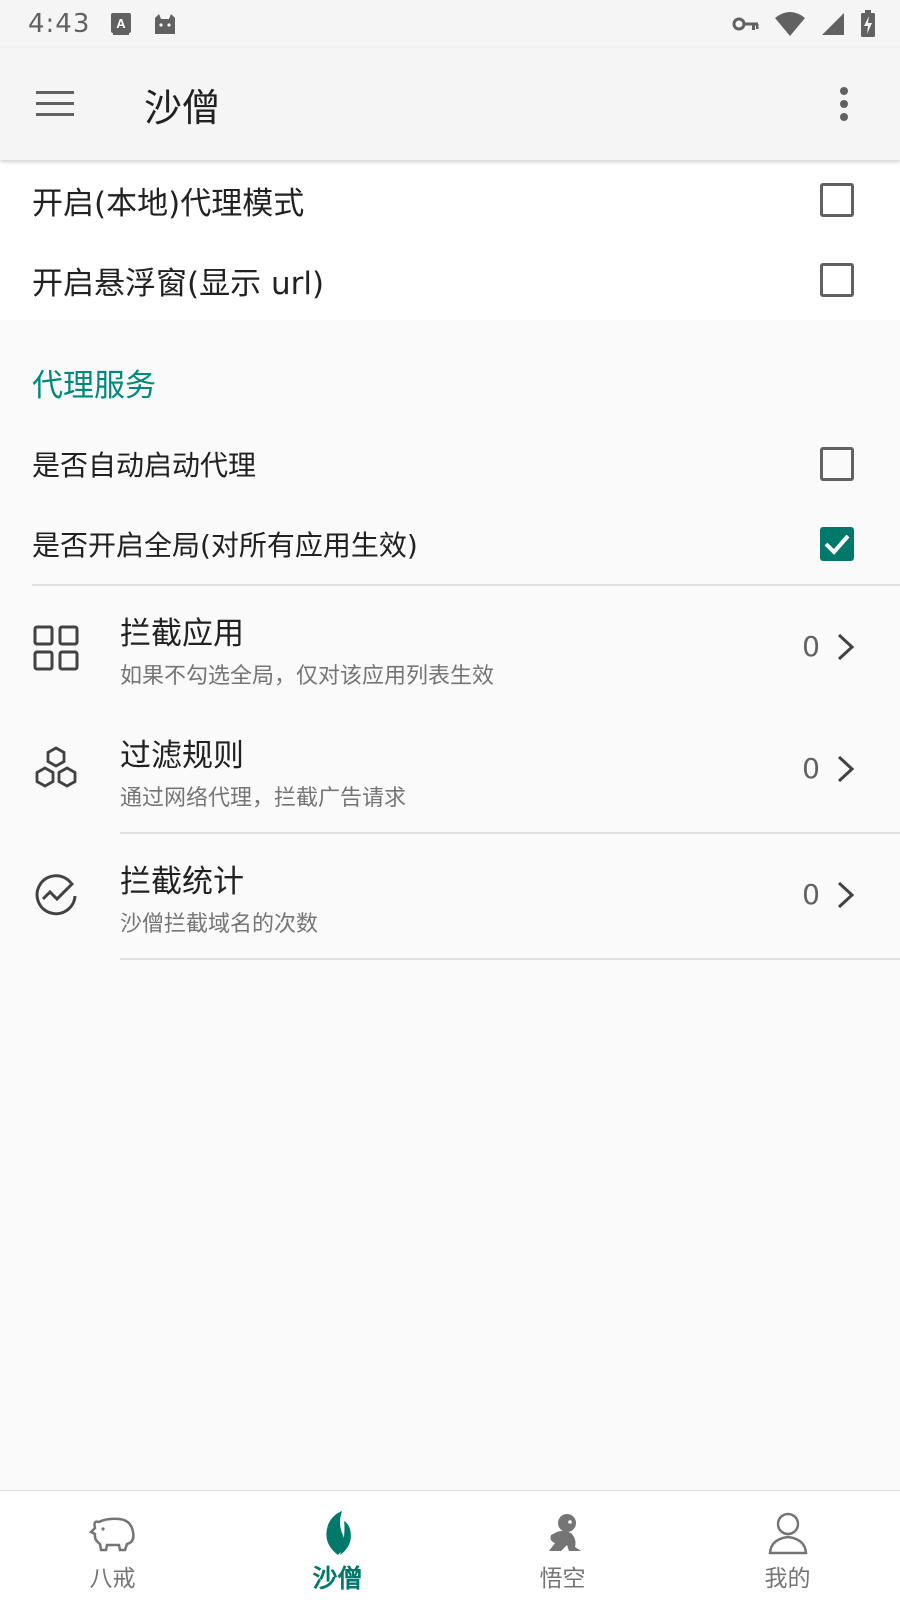  Describe the element at coordinates (165, 24) in the screenshot. I see `cat-icon` at that location.